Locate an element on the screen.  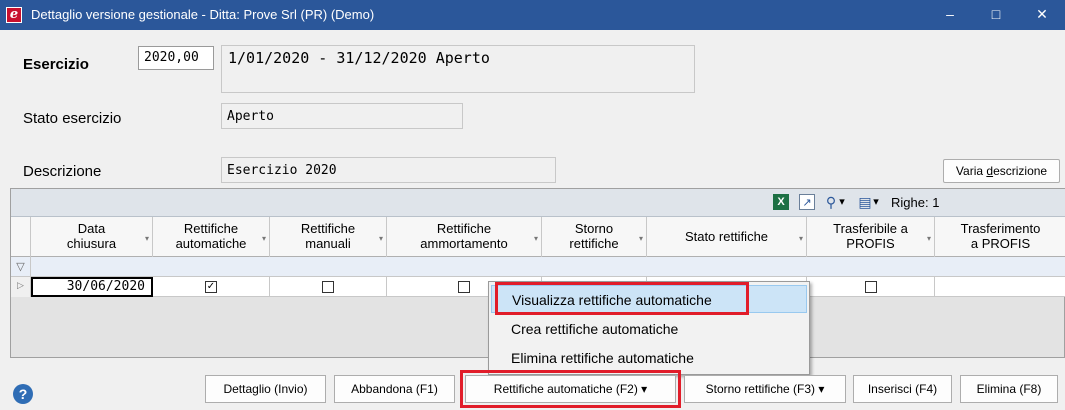
minimize-button: – is located at coordinates (950, 15).